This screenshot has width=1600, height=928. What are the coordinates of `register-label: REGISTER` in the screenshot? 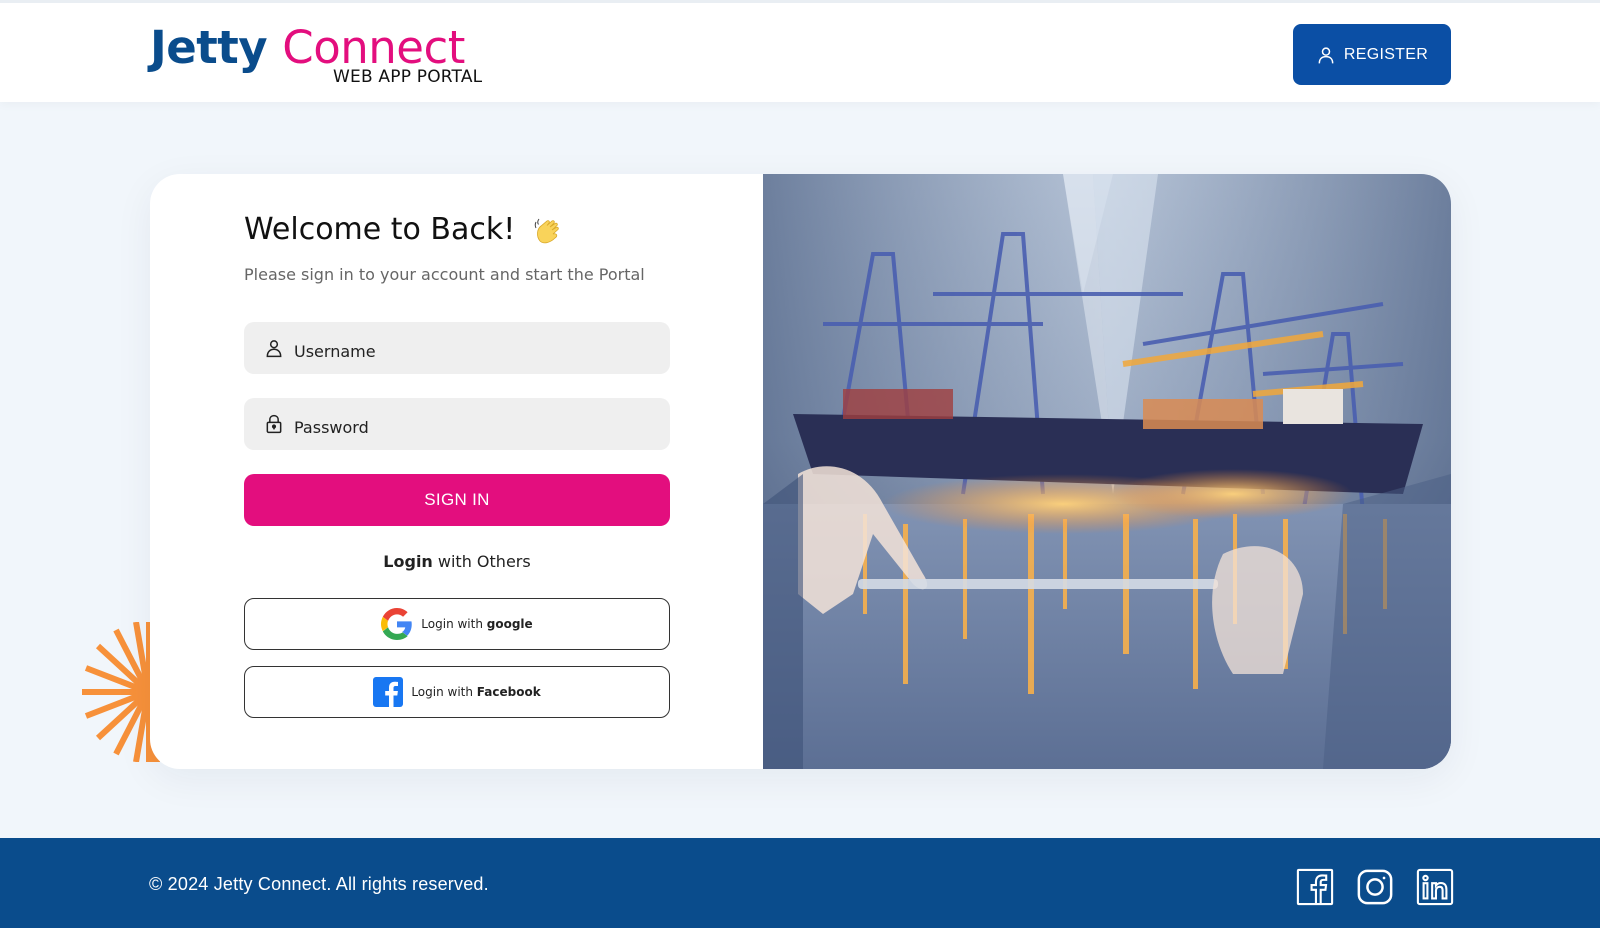 It's located at (1386, 54).